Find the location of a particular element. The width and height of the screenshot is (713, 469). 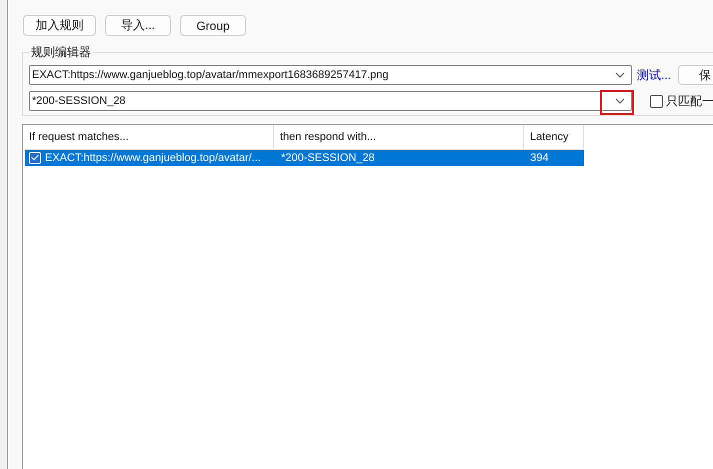

table-row: EXACT:https://www.ganjueblog.top/avatar/... *200-SESSION_28 394 is located at coordinates (304, 158).